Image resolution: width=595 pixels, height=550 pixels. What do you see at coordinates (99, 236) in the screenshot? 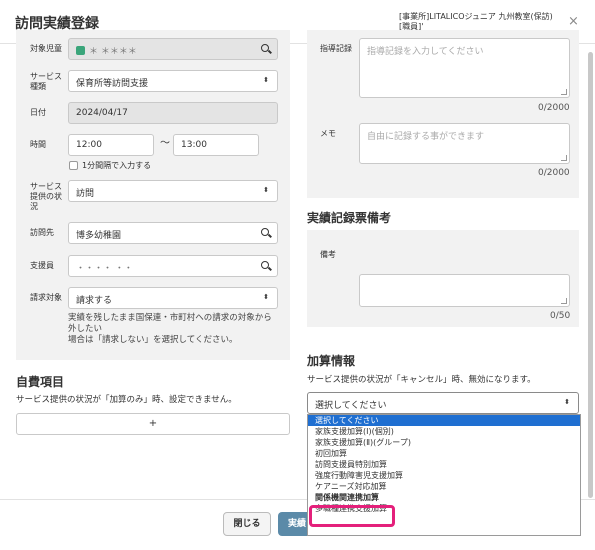
I see `visit-place-value: 博多幼稚園` at bounding box center [99, 236].